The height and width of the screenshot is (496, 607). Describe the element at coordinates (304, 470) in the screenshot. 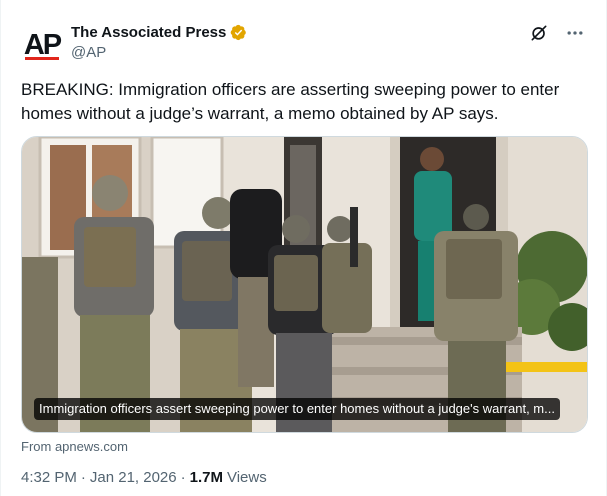

I see `post-meta: 4:32 PM · Jan 21, 2026 · 1.7M Views` at that location.